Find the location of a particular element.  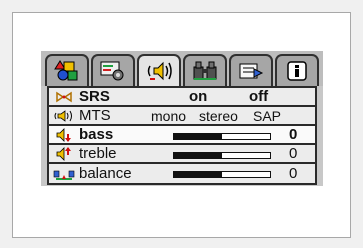

info-icon is located at coordinates (297, 71).